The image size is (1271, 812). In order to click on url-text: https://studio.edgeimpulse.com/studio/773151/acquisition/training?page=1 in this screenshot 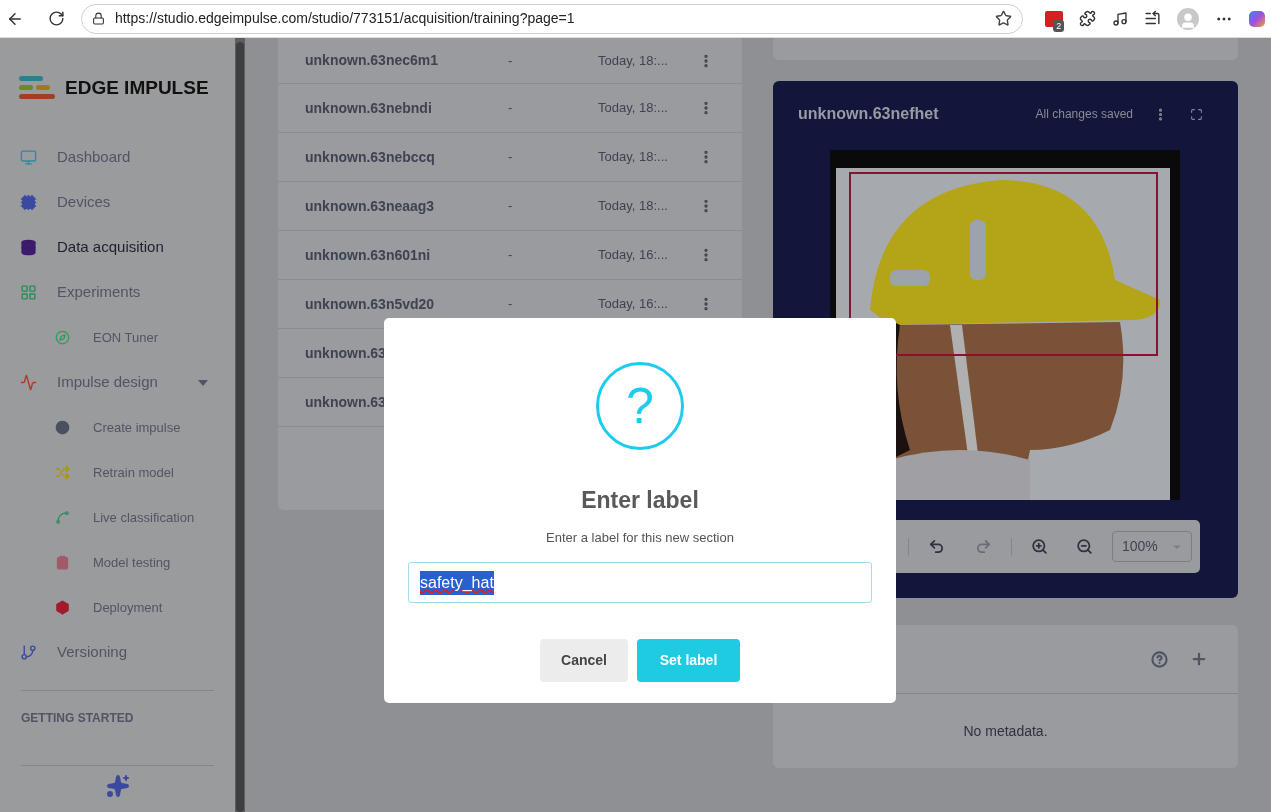, I will do `click(344, 18)`.